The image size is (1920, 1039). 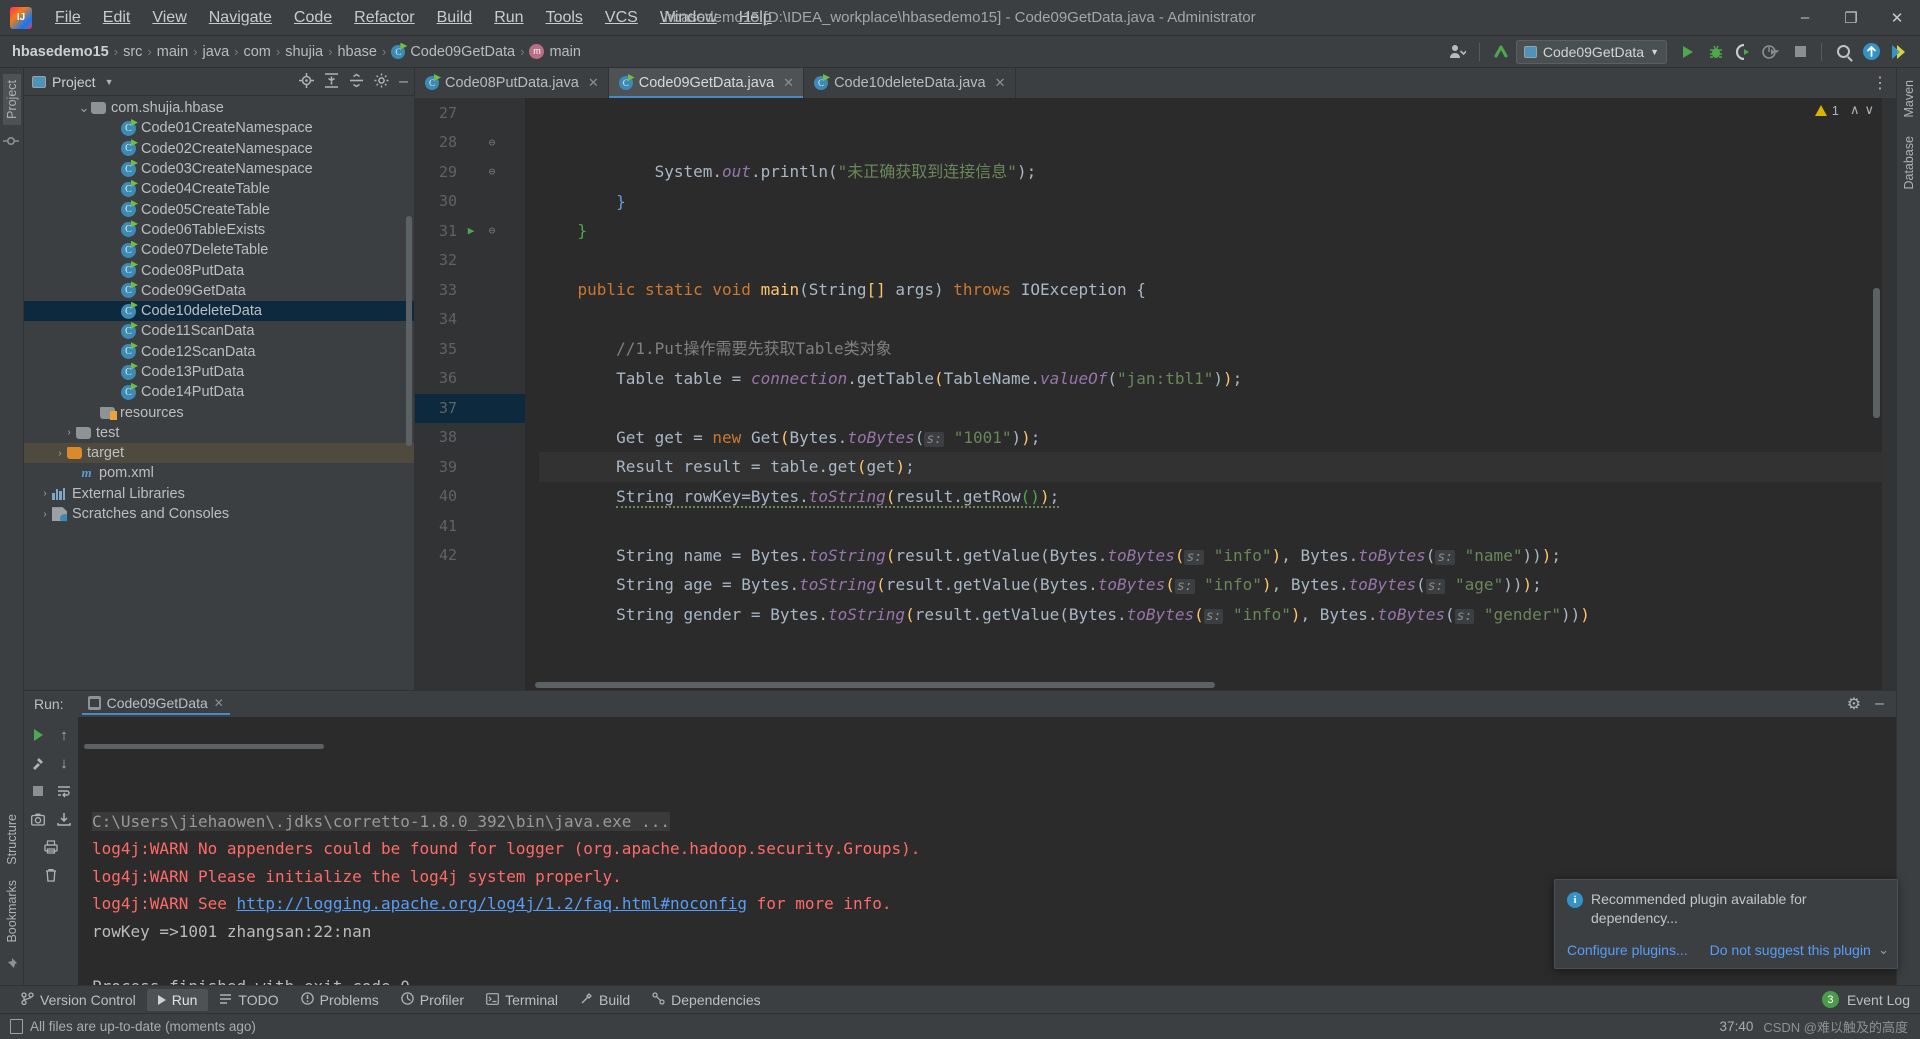 I want to click on gutter-line: 33, so click(x=470, y=290).